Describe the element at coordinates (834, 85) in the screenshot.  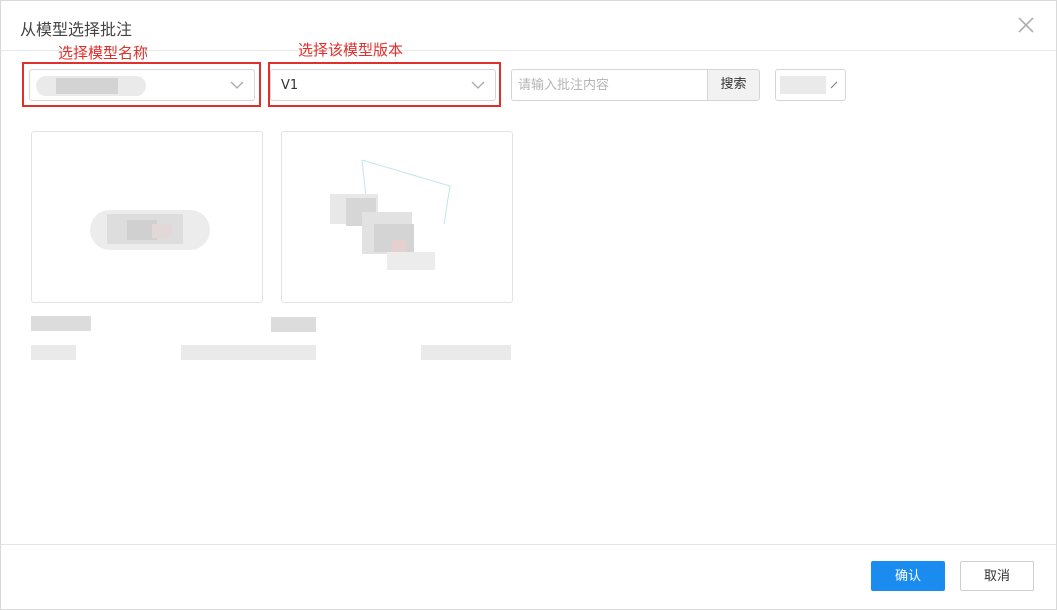
I see `resize-icon` at that location.